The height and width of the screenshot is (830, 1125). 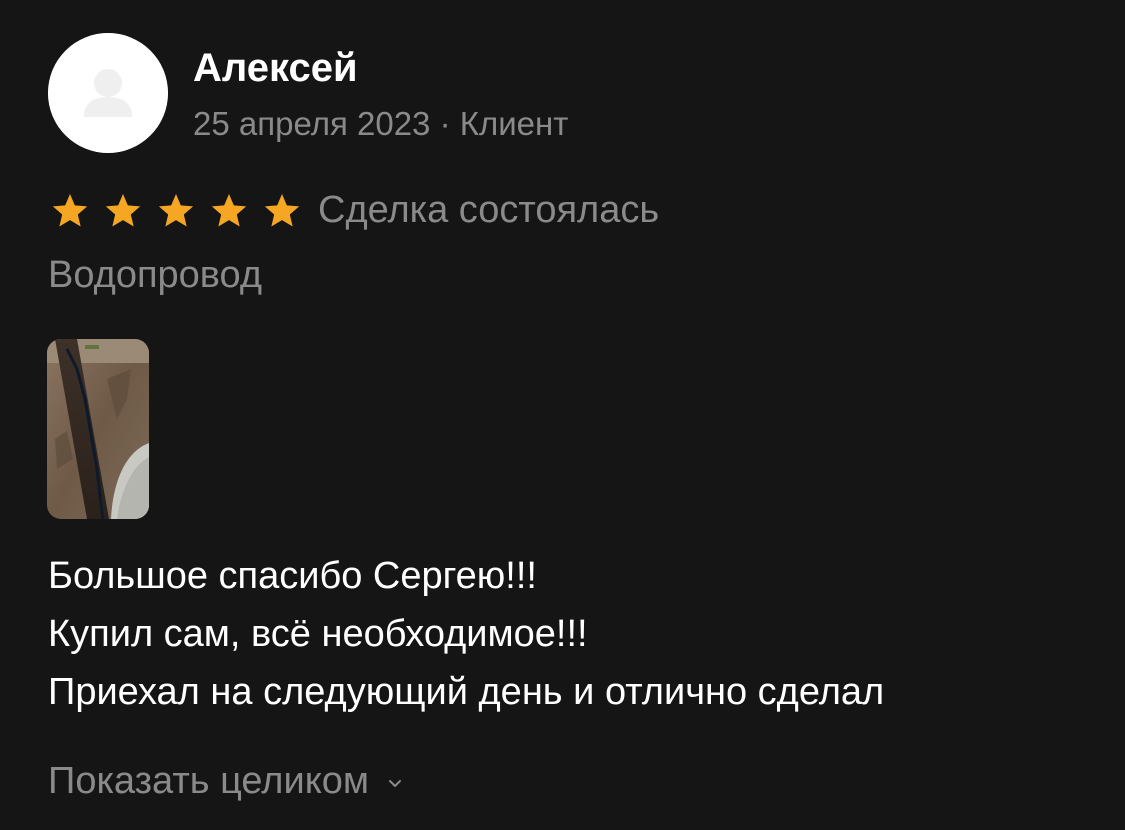 What do you see at coordinates (489, 210) in the screenshot?
I see `deal-status: Сделка состоялась` at bounding box center [489, 210].